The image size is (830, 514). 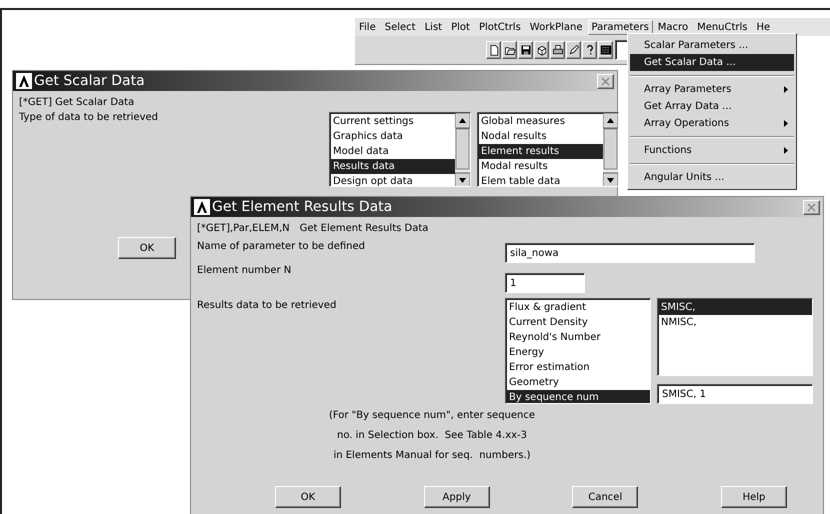 What do you see at coordinates (393, 136) in the screenshot?
I see `list-option: Graphics data` at bounding box center [393, 136].